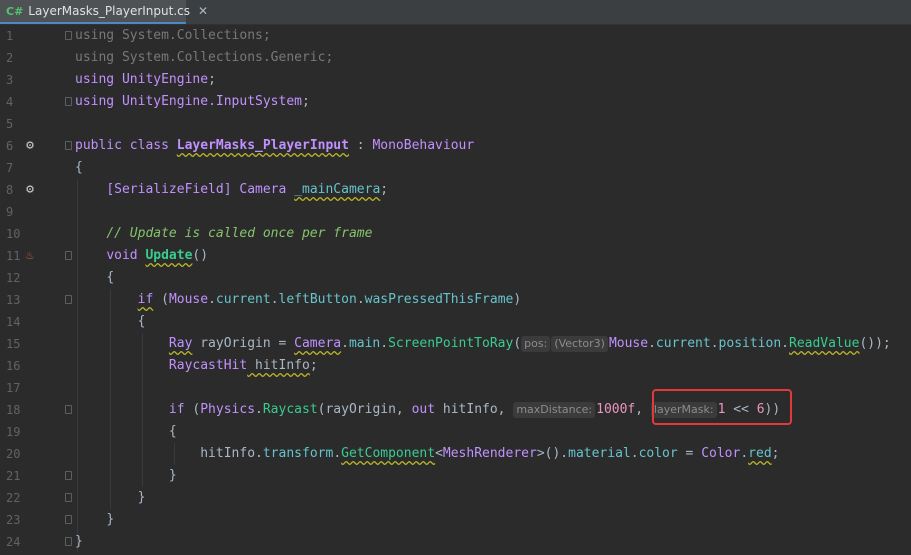 The image size is (911, 555). I want to click on line-number: 2, so click(10, 58).